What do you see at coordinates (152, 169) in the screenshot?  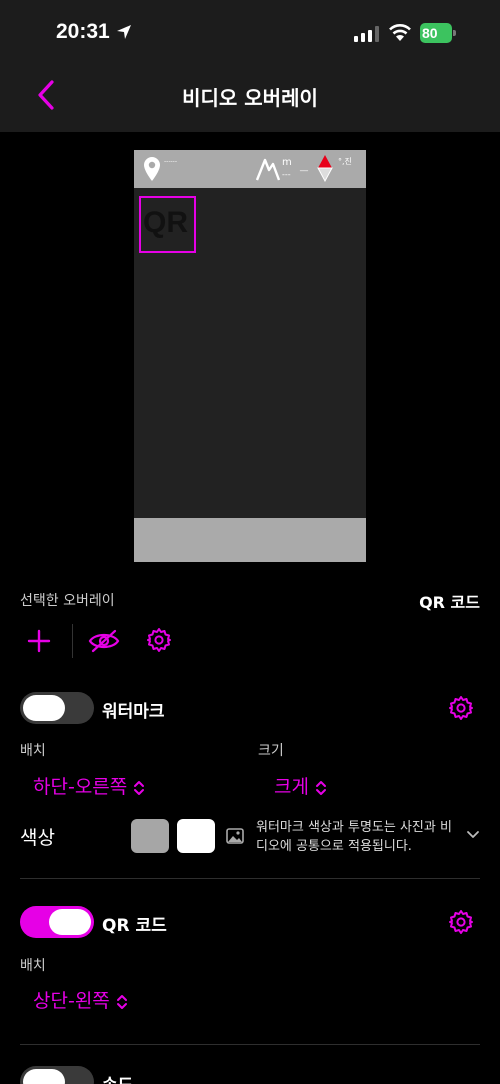 I see `location-pin-icon` at bounding box center [152, 169].